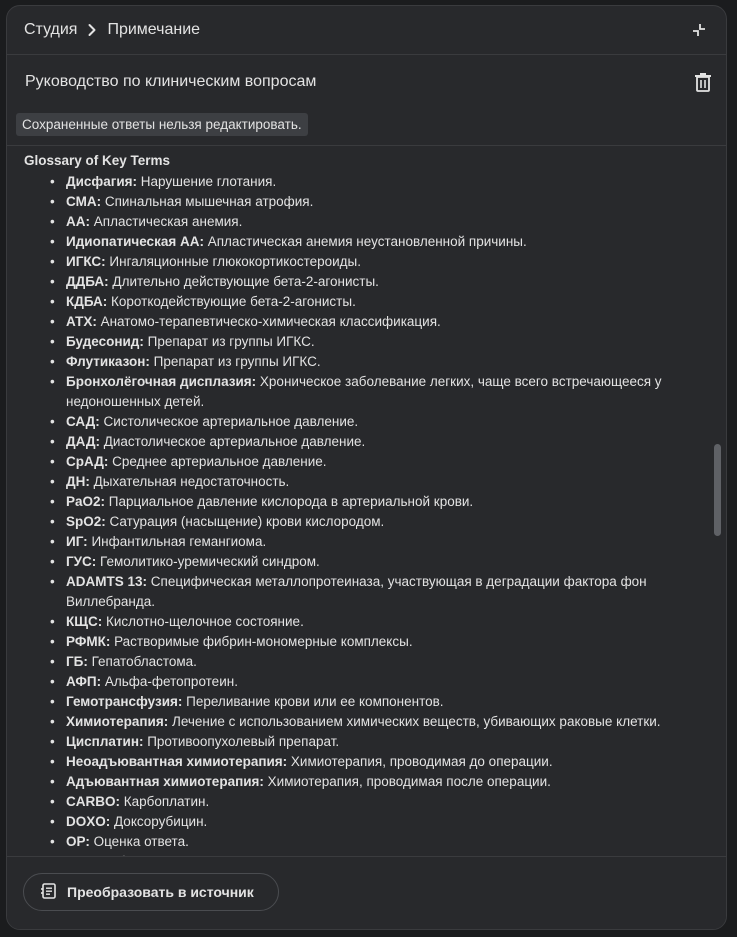 The height and width of the screenshot is (937, 737). What do you see at coordinates (217, 461) in the screenshot?
I see `glossary-definition: Среднее артериальное давление.` at bounding box center [217, 461].